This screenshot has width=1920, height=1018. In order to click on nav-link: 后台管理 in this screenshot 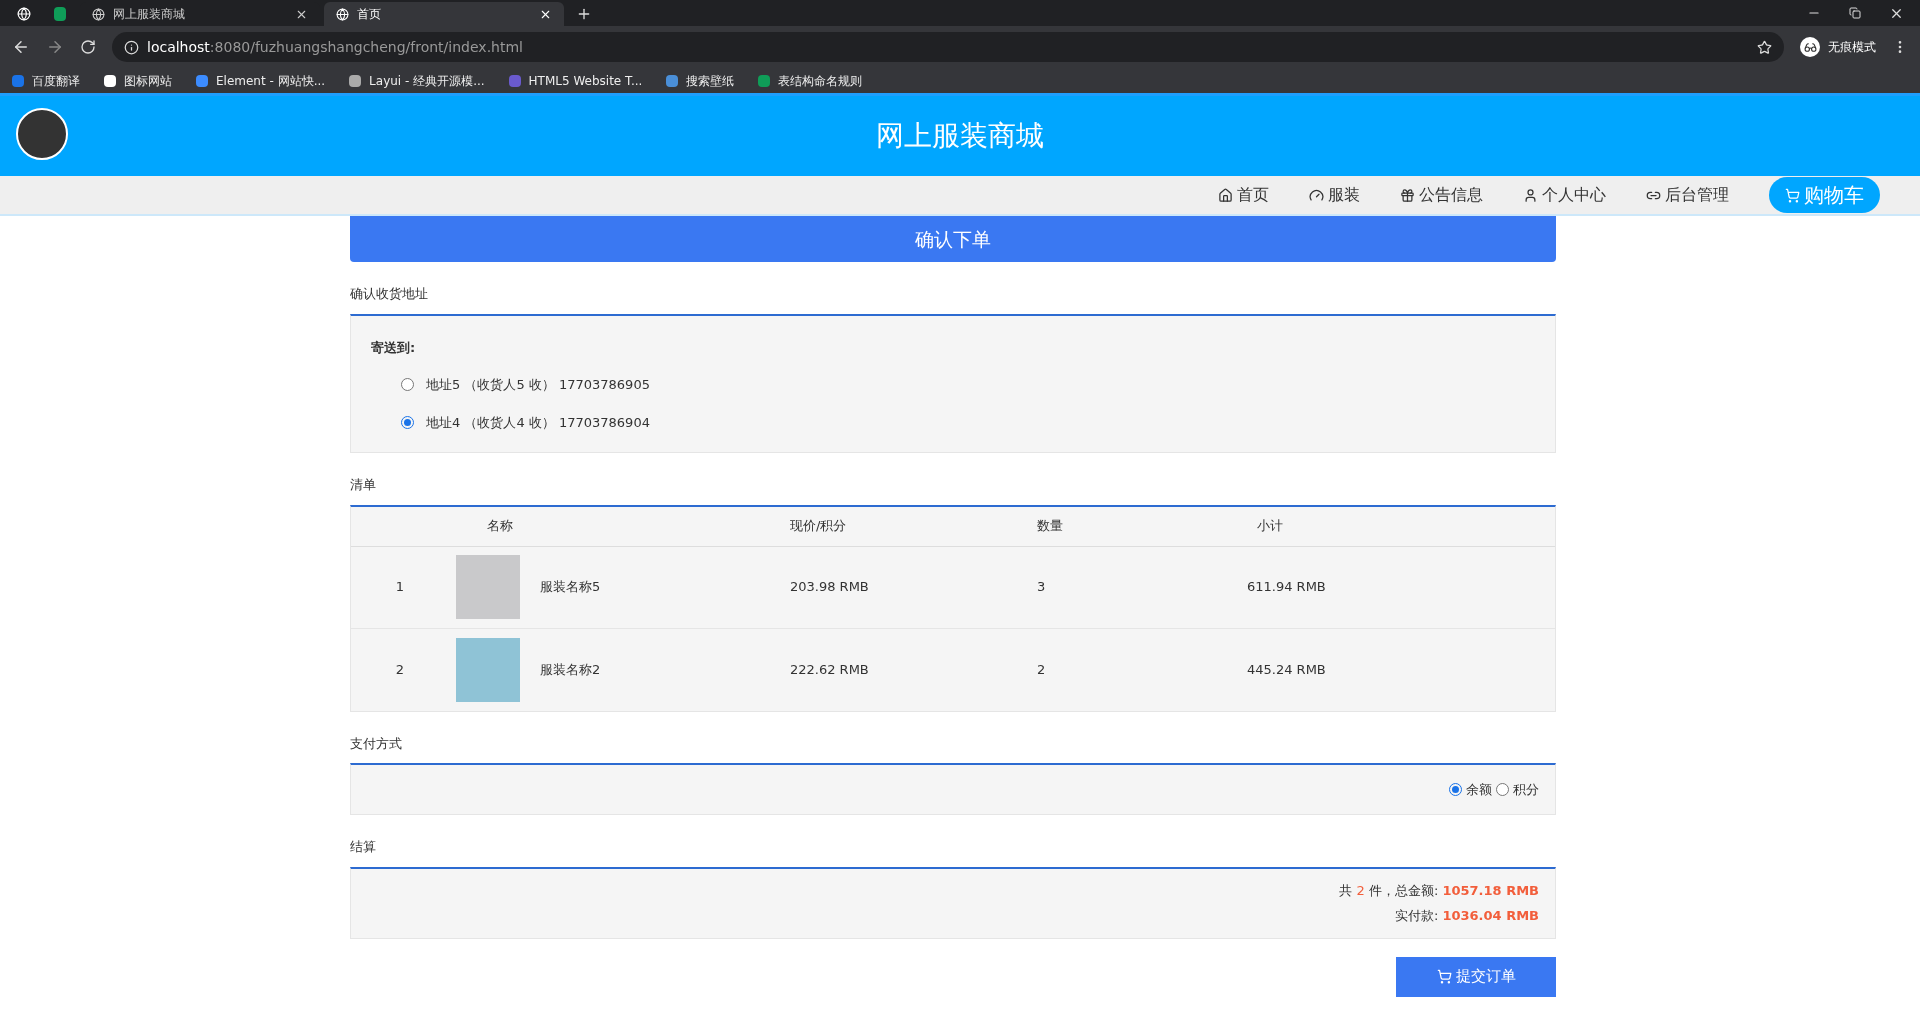, I will do `click(1687, 195)`.